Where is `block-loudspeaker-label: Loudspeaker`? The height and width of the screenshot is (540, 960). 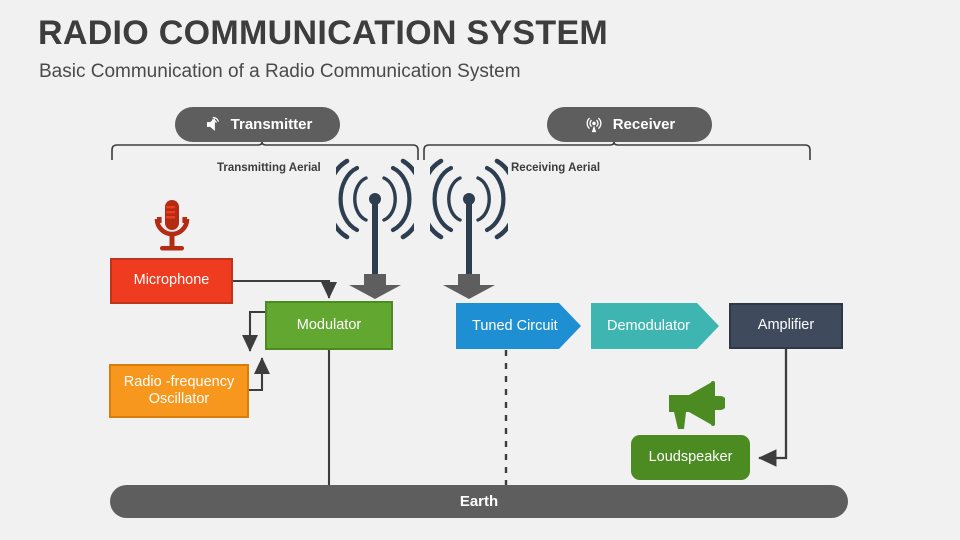
block-loudspeaker-label: Loudspeaker is located at coordinates (690, 456).